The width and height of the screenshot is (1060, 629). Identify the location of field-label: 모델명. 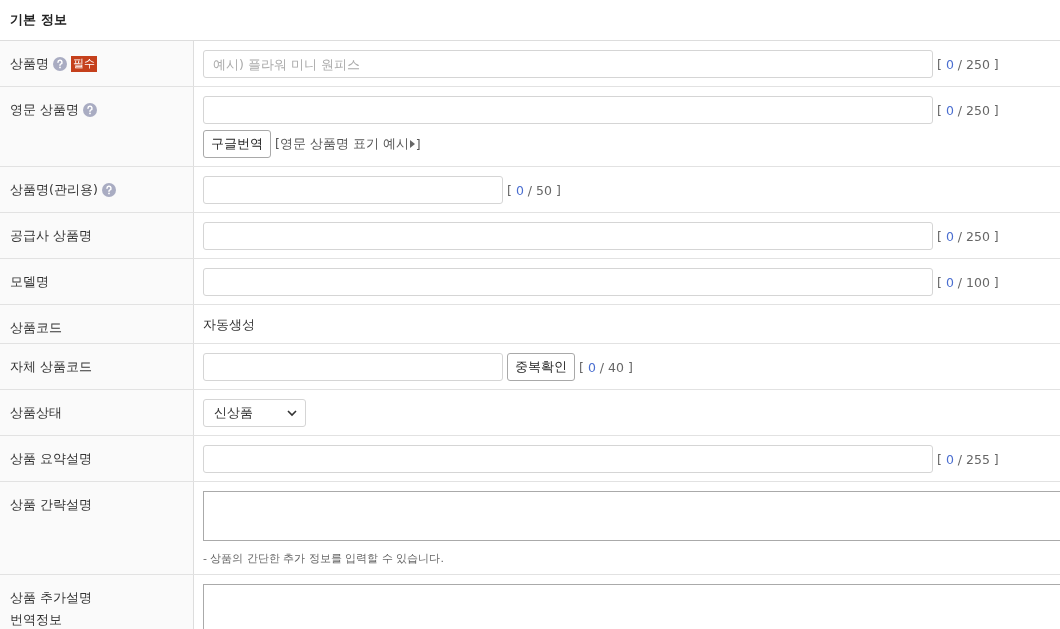
(29, 282).